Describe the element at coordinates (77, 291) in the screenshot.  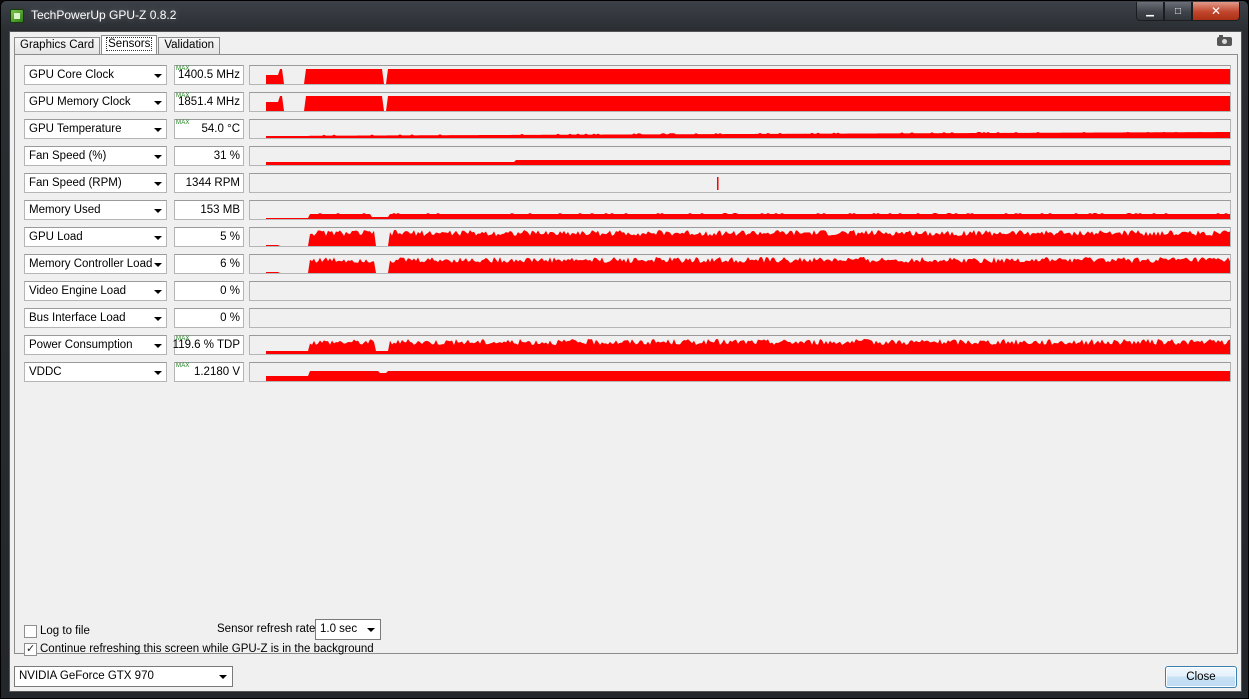
I see `sensor-name: Video Engine Load` at that location.